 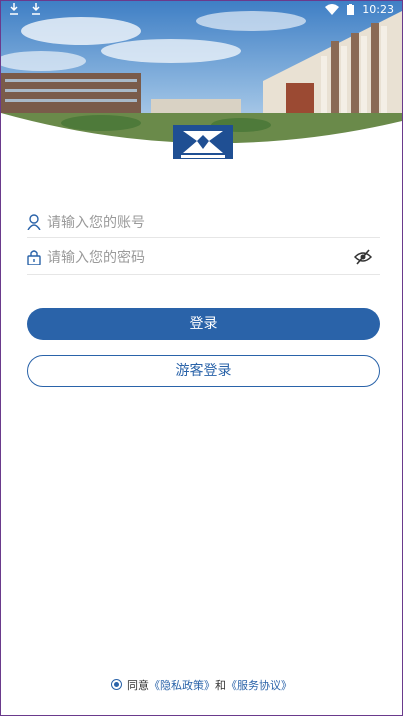 What do you see at coordinates (332, 9) in the screenshot?
I see `wifi-icon` at bounding box center [332, 9].